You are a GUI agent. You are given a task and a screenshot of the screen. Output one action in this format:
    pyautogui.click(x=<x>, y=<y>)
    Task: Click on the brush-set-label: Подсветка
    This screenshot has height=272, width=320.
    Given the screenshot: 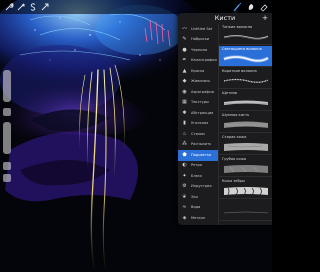 What is the action you would take?
    pyautogui.click(x=201, y=154)
    